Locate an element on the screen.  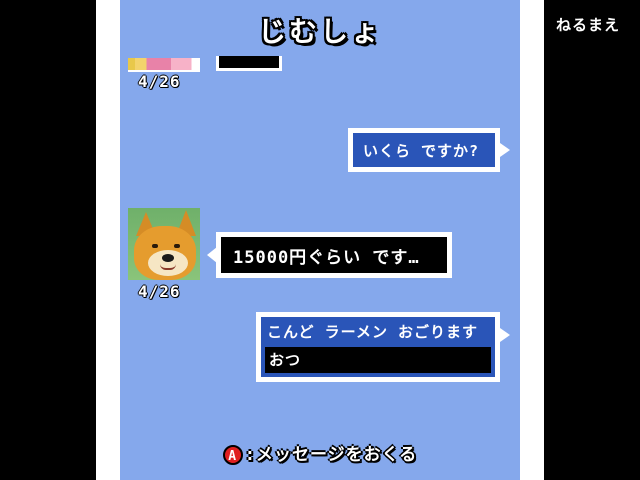
player-message-text: いくら ですか? is located at coordinates (424, 150).